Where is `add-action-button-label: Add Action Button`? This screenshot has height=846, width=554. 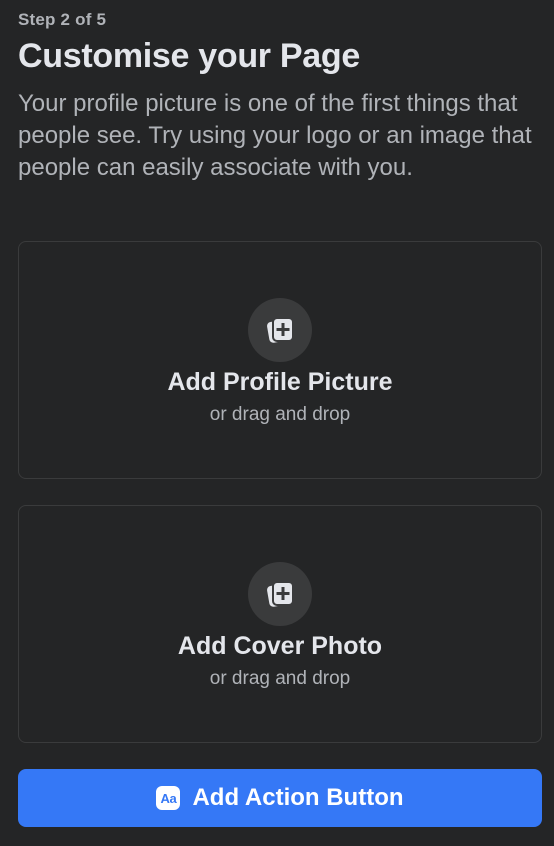 add-action-button-label: Add Action Button is located at coordinates (298, 797).